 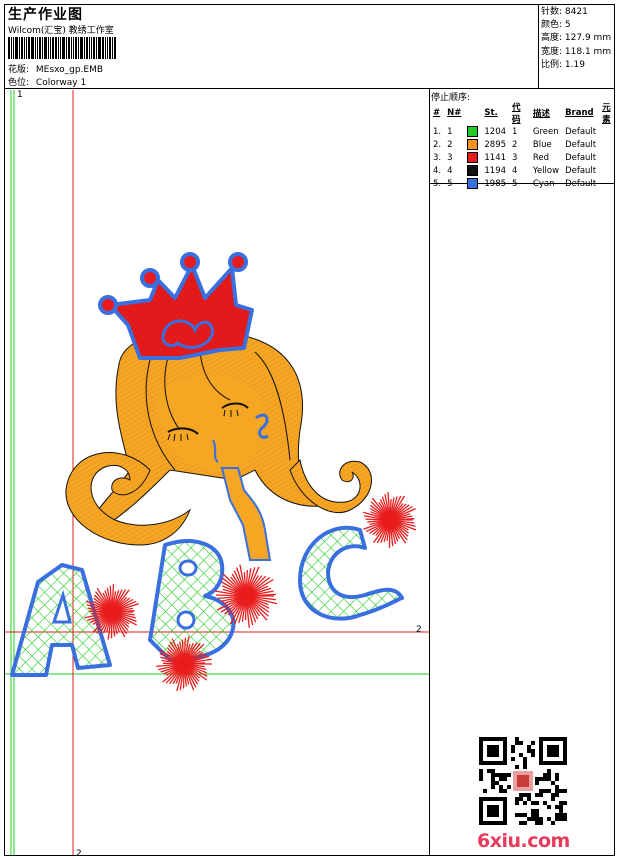 I want to click on starburst, so click(x=389, y=520).